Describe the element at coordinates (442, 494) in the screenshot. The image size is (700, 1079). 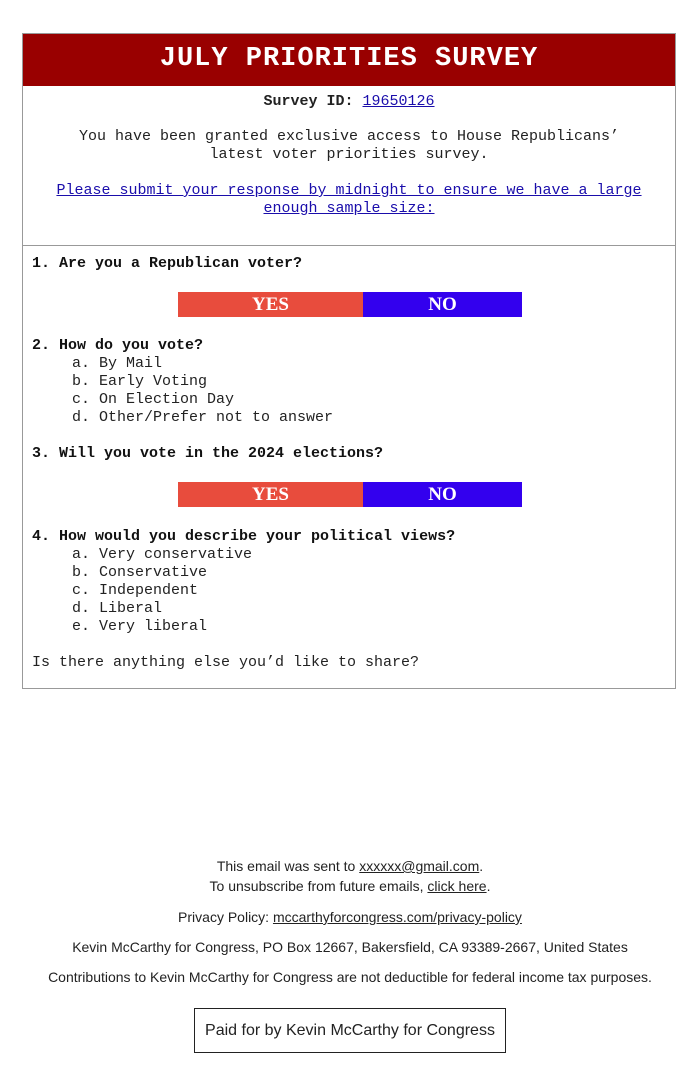
I see `q3-no-button: NO` at that location.